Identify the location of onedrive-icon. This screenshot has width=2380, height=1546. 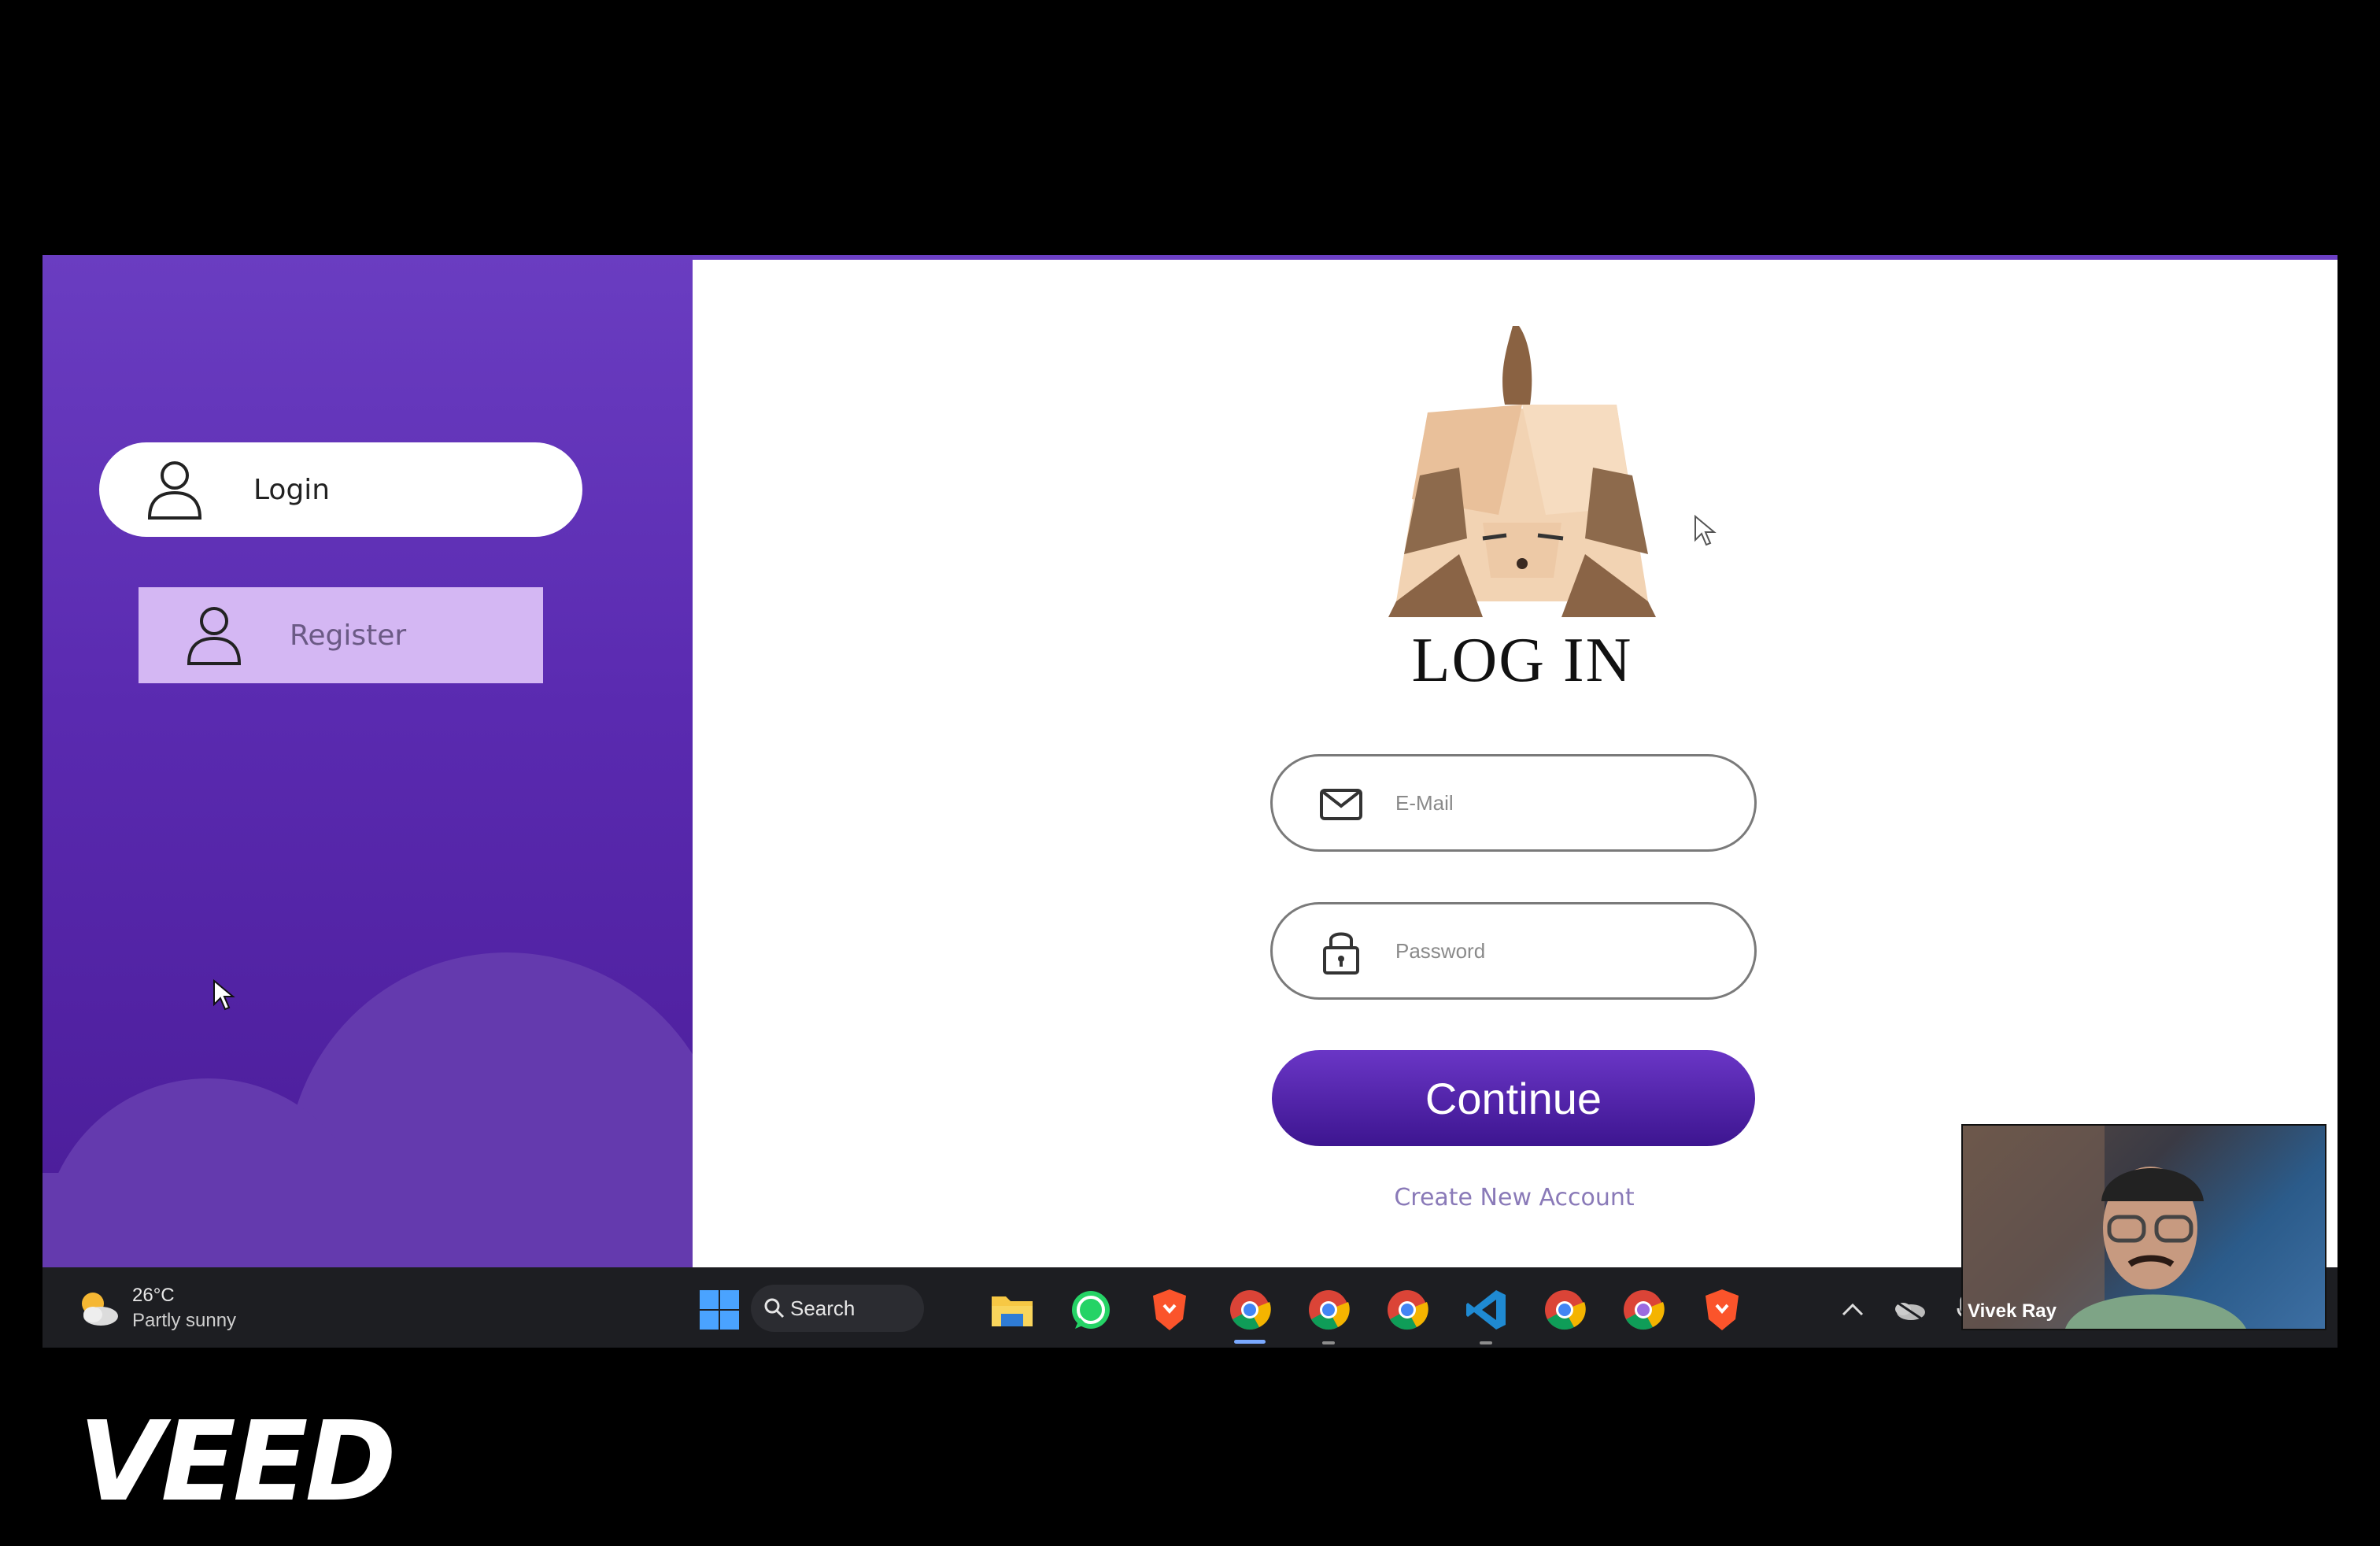
(1909, 1310).